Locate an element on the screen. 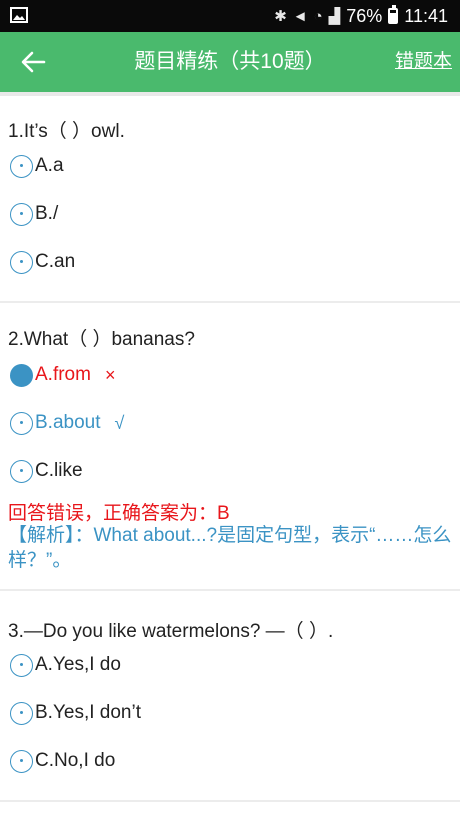  wrong-mark: × is located at coordinates (110, 374).